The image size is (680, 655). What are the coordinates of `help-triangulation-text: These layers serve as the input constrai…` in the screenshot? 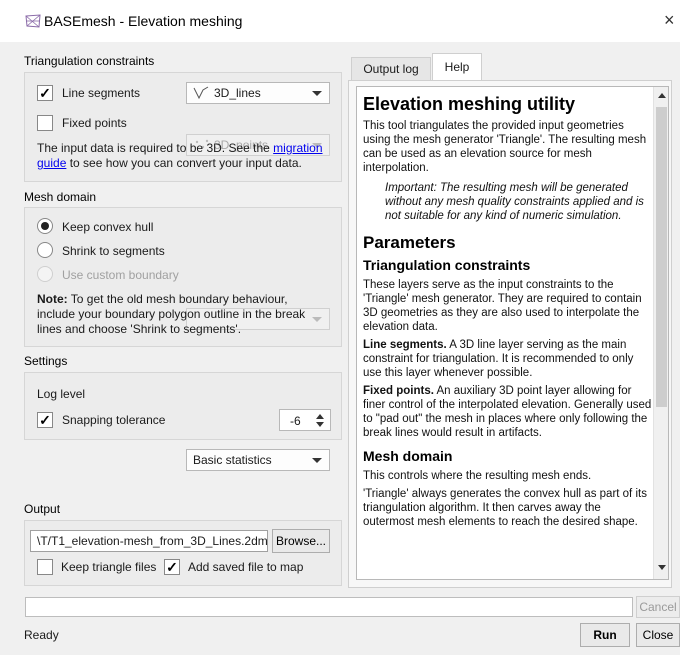 It's located at (502, 306).